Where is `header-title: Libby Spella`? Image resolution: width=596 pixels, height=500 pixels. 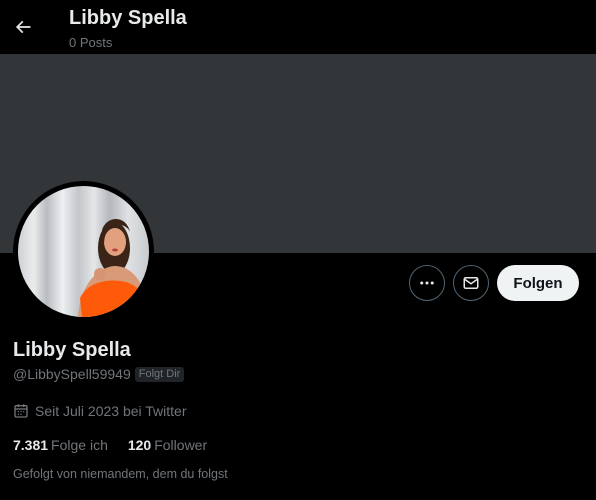
header-title: Libby Spella is located at coordinates (128, 18).